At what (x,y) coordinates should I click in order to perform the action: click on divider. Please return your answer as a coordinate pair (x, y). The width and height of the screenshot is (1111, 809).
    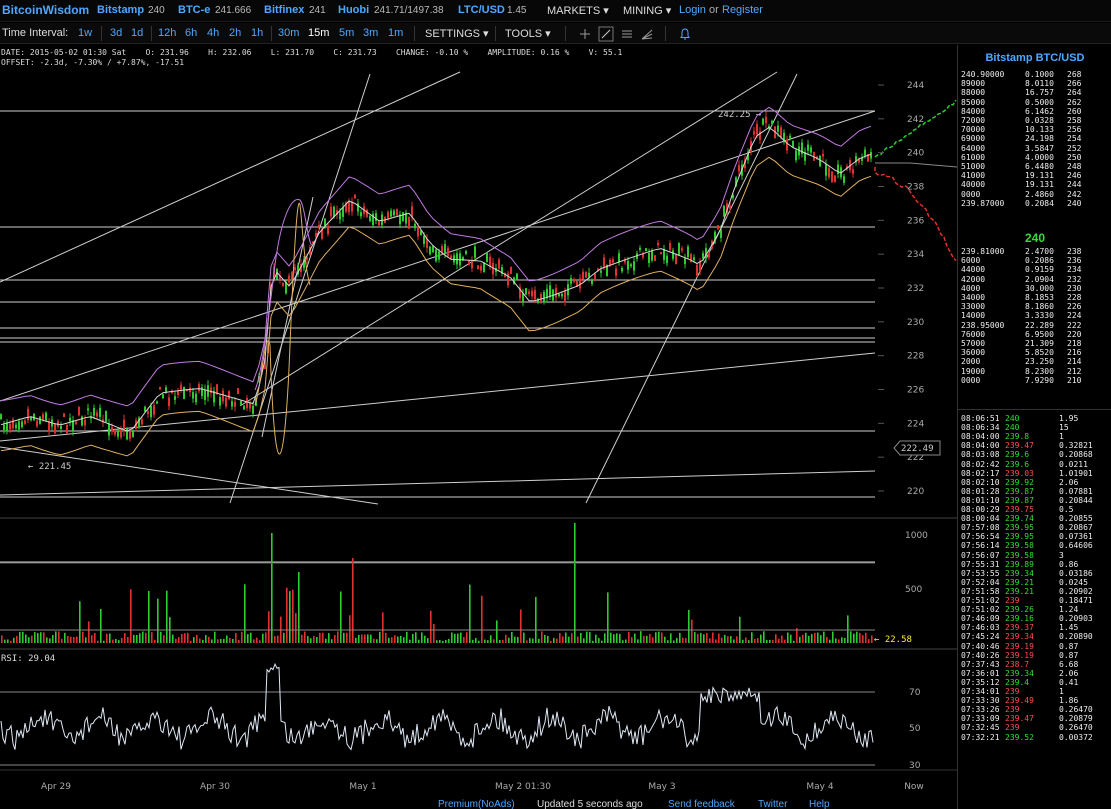
    Looking at the image, I should click on (665, 33).